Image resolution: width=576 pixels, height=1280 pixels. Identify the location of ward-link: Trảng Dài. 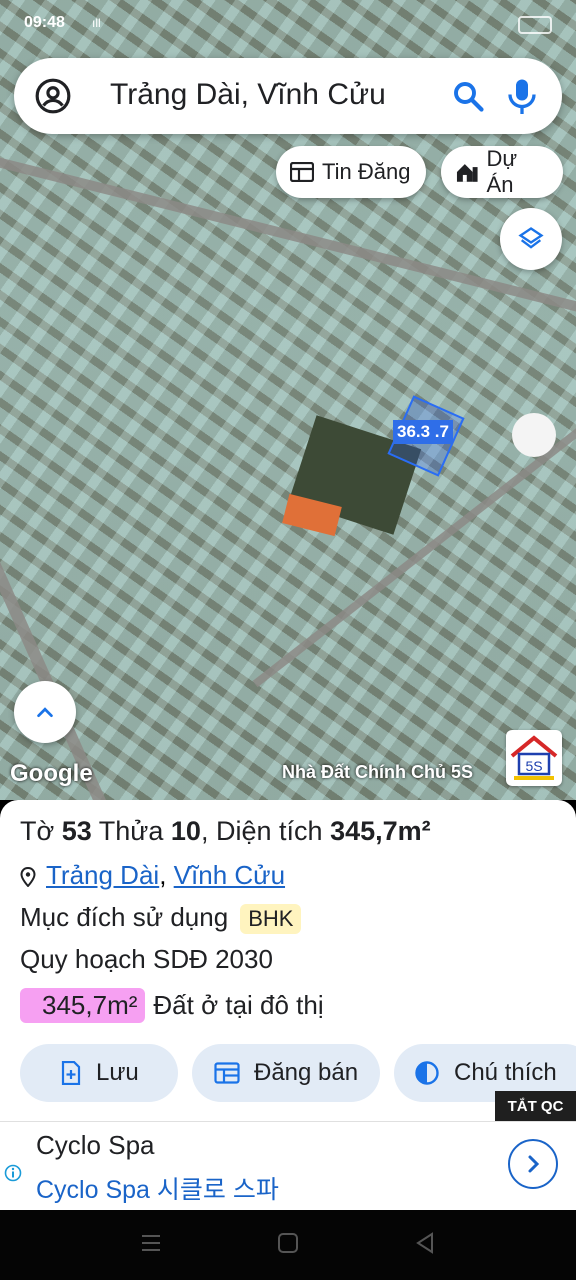
(102, 875).